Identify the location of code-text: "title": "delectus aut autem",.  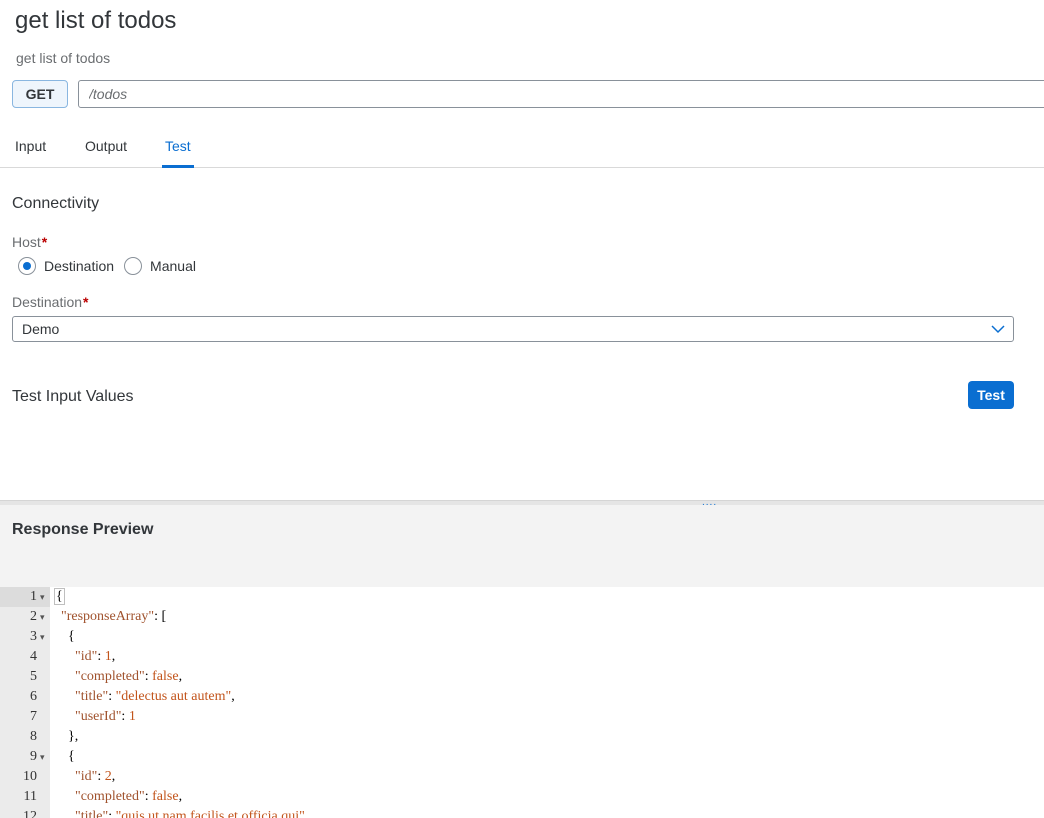
(155, 696).